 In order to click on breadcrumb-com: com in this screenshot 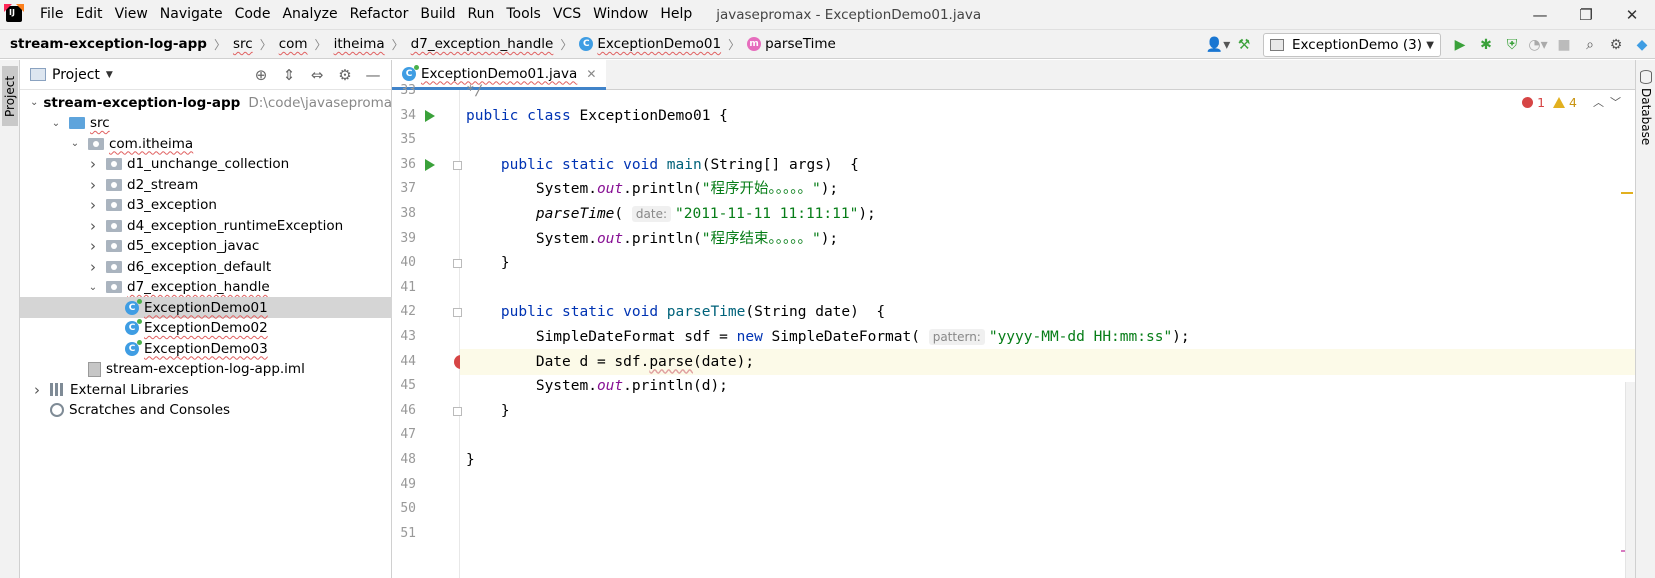, I will do `click(293, 44)`.